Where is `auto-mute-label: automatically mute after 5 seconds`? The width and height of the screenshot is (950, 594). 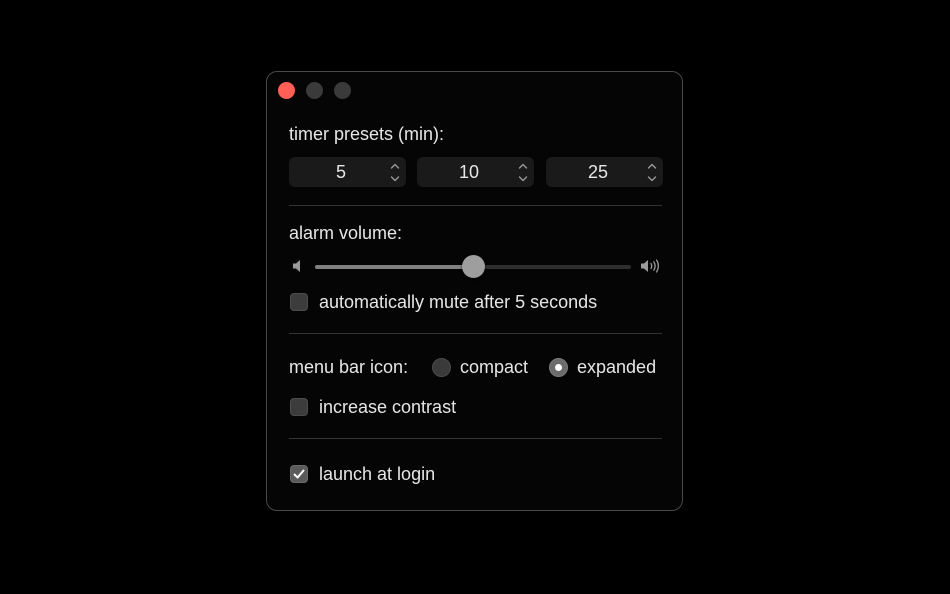
auto-mute-label: automatically mute after 5 seconds is located at coordinates (458, 302).